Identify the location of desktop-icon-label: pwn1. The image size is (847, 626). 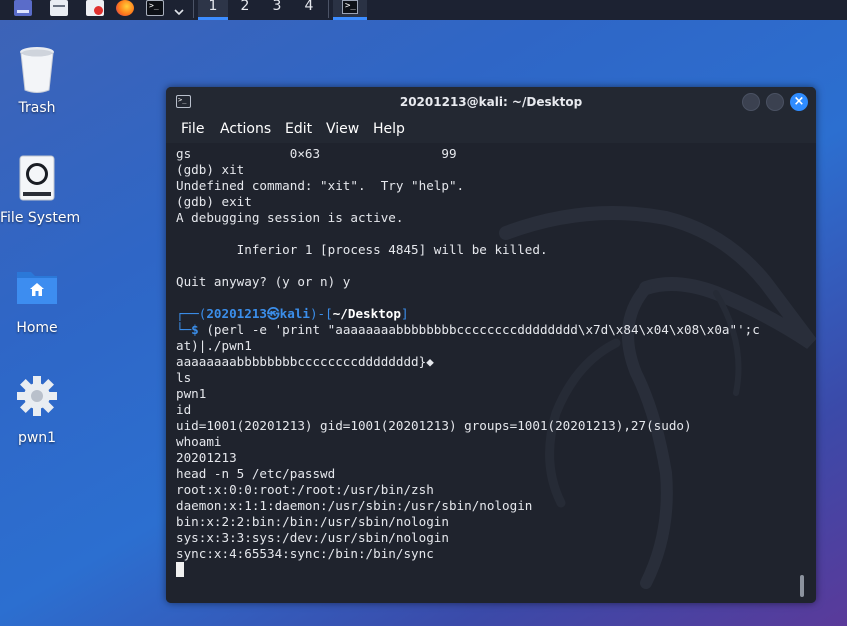
(37, 438).